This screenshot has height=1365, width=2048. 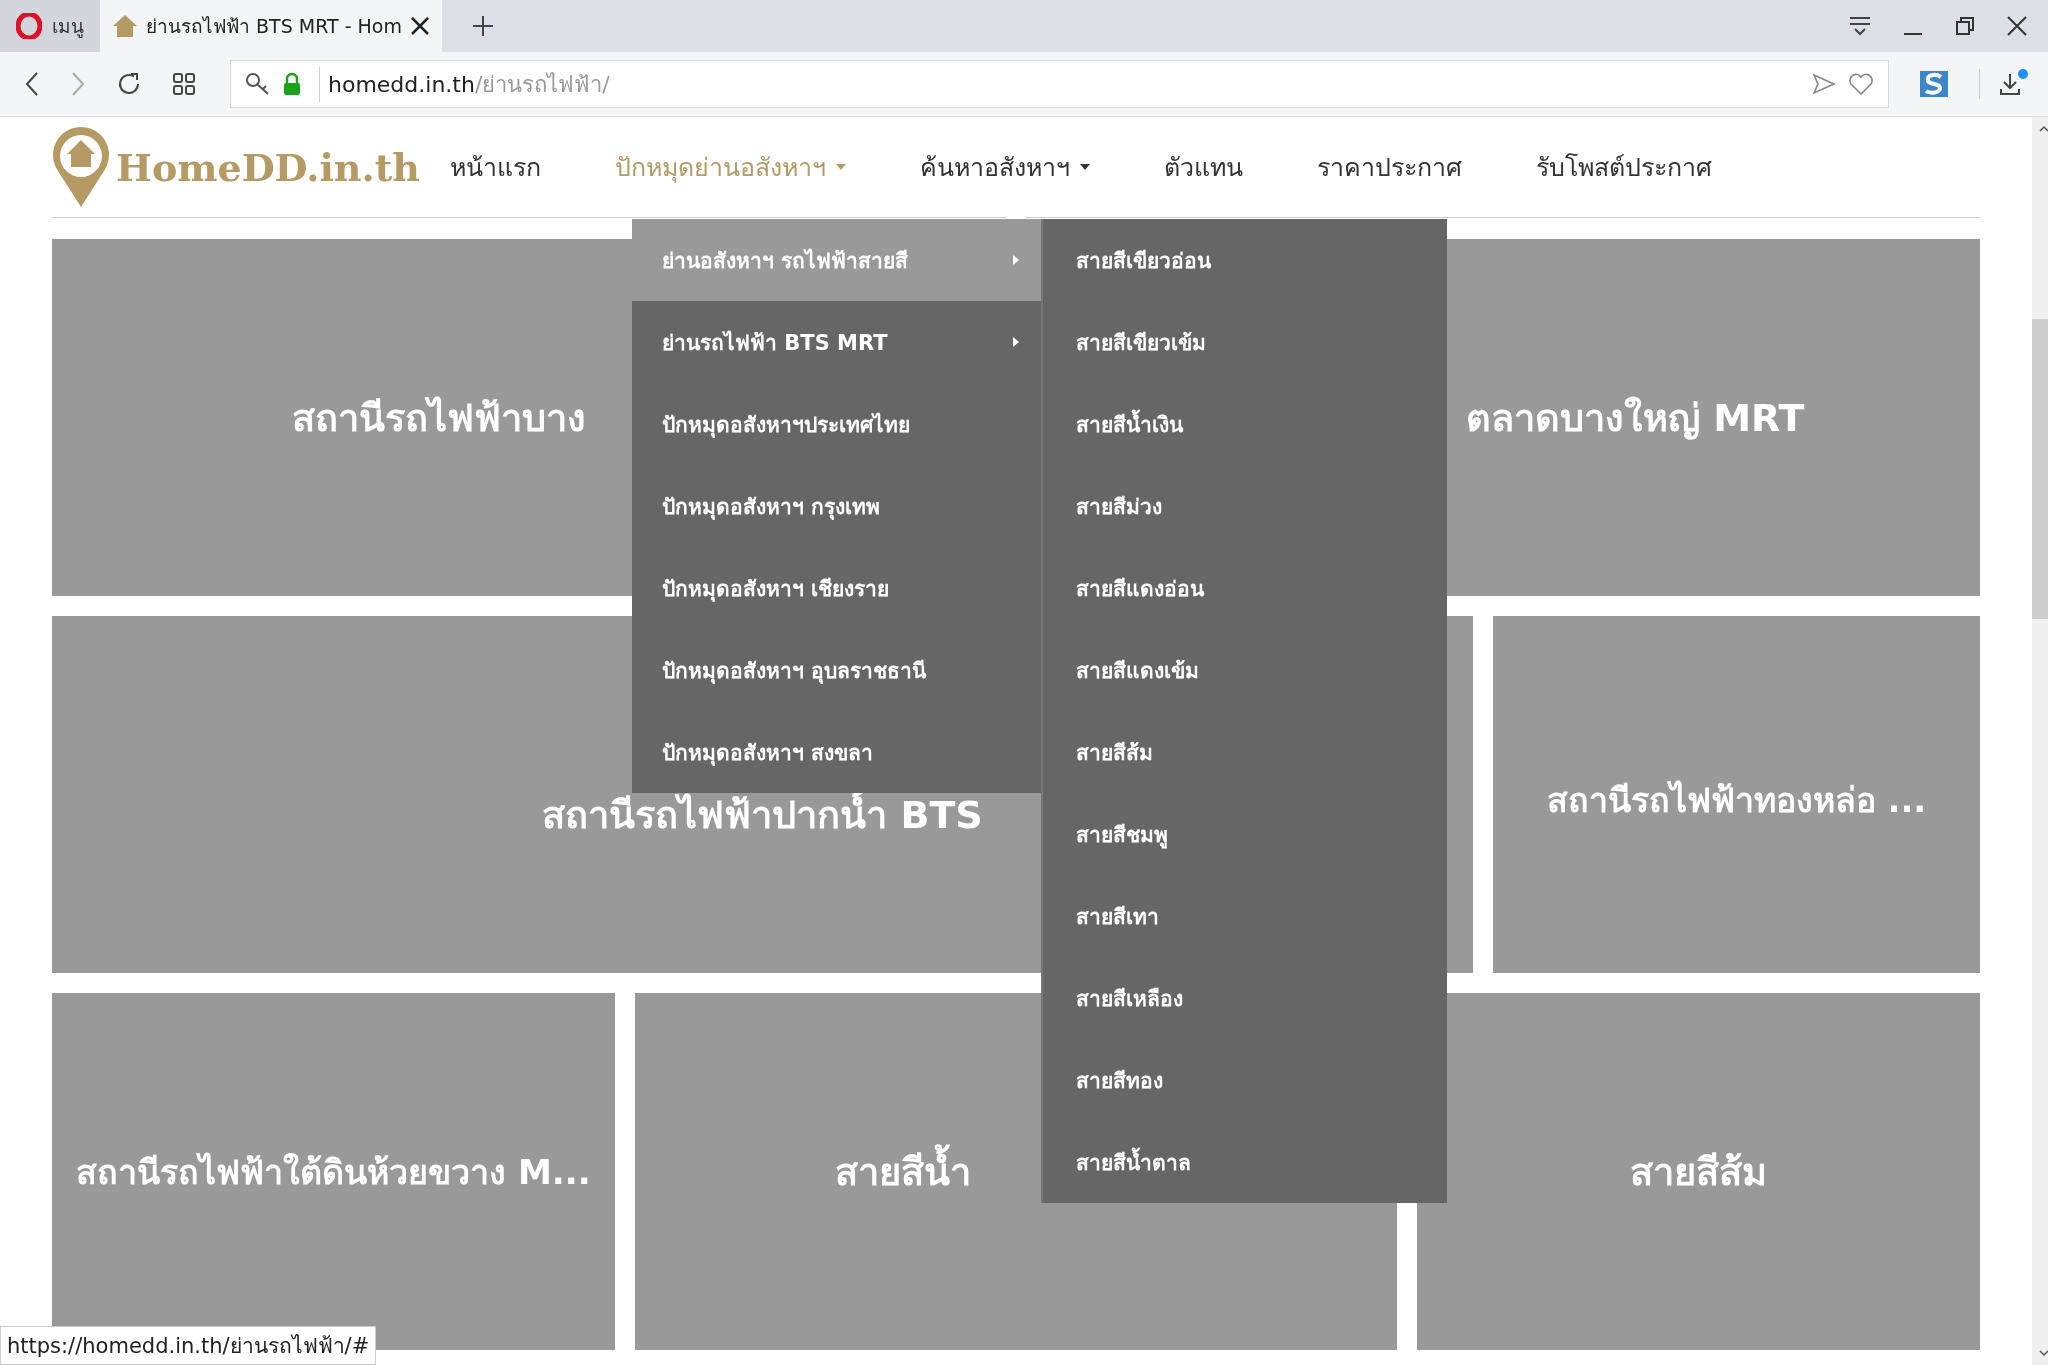 What do you see at coordinates (1934, 84) in the screenshot?
I see `extension-icon` at bounding box center [1934, 84].